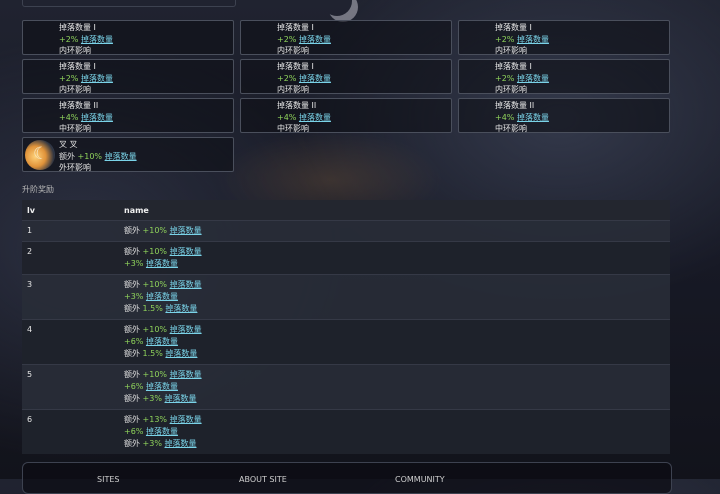  What do you see at coordinates (397, 264) in the screenshot?
I see `bonus-line: +3% 掉落数量` at bounding box center [397, 264].